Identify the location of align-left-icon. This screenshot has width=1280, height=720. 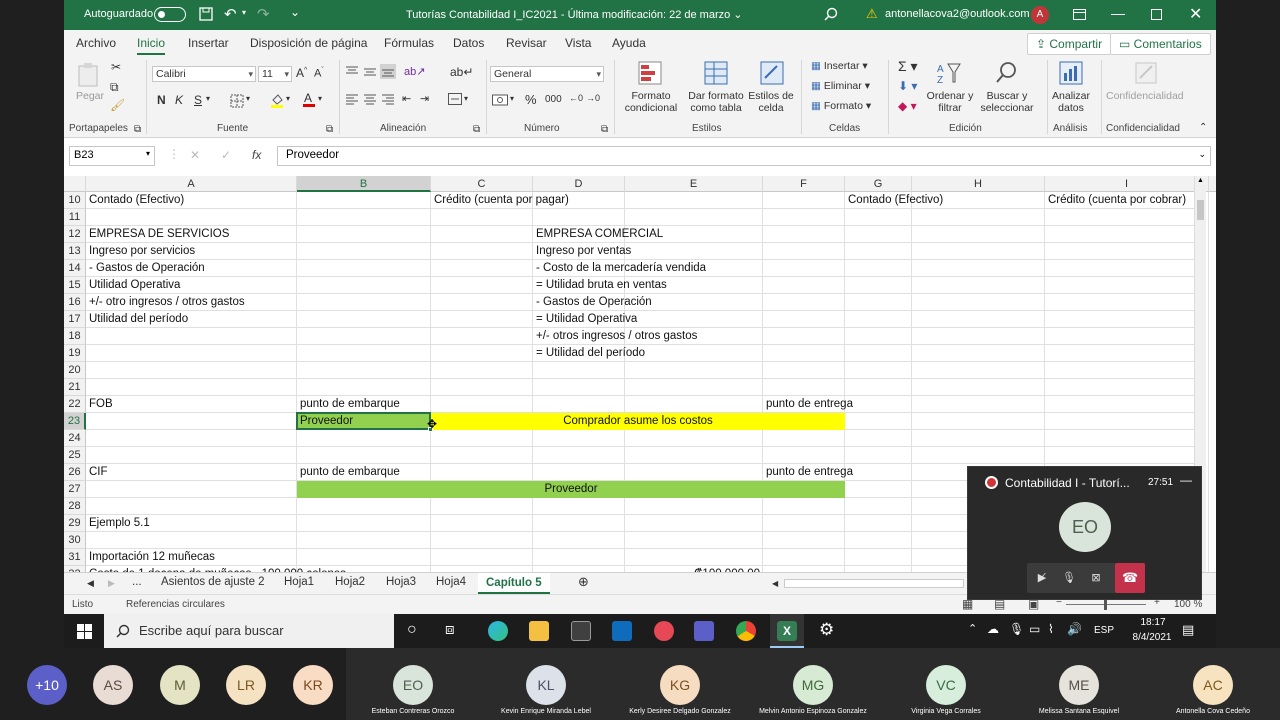
(352, 99).